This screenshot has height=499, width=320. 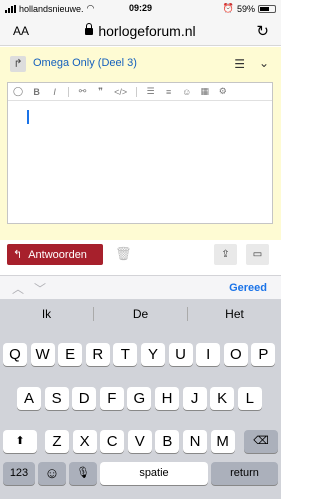 I want to click on key-d: D, so click(x=84, y=398).